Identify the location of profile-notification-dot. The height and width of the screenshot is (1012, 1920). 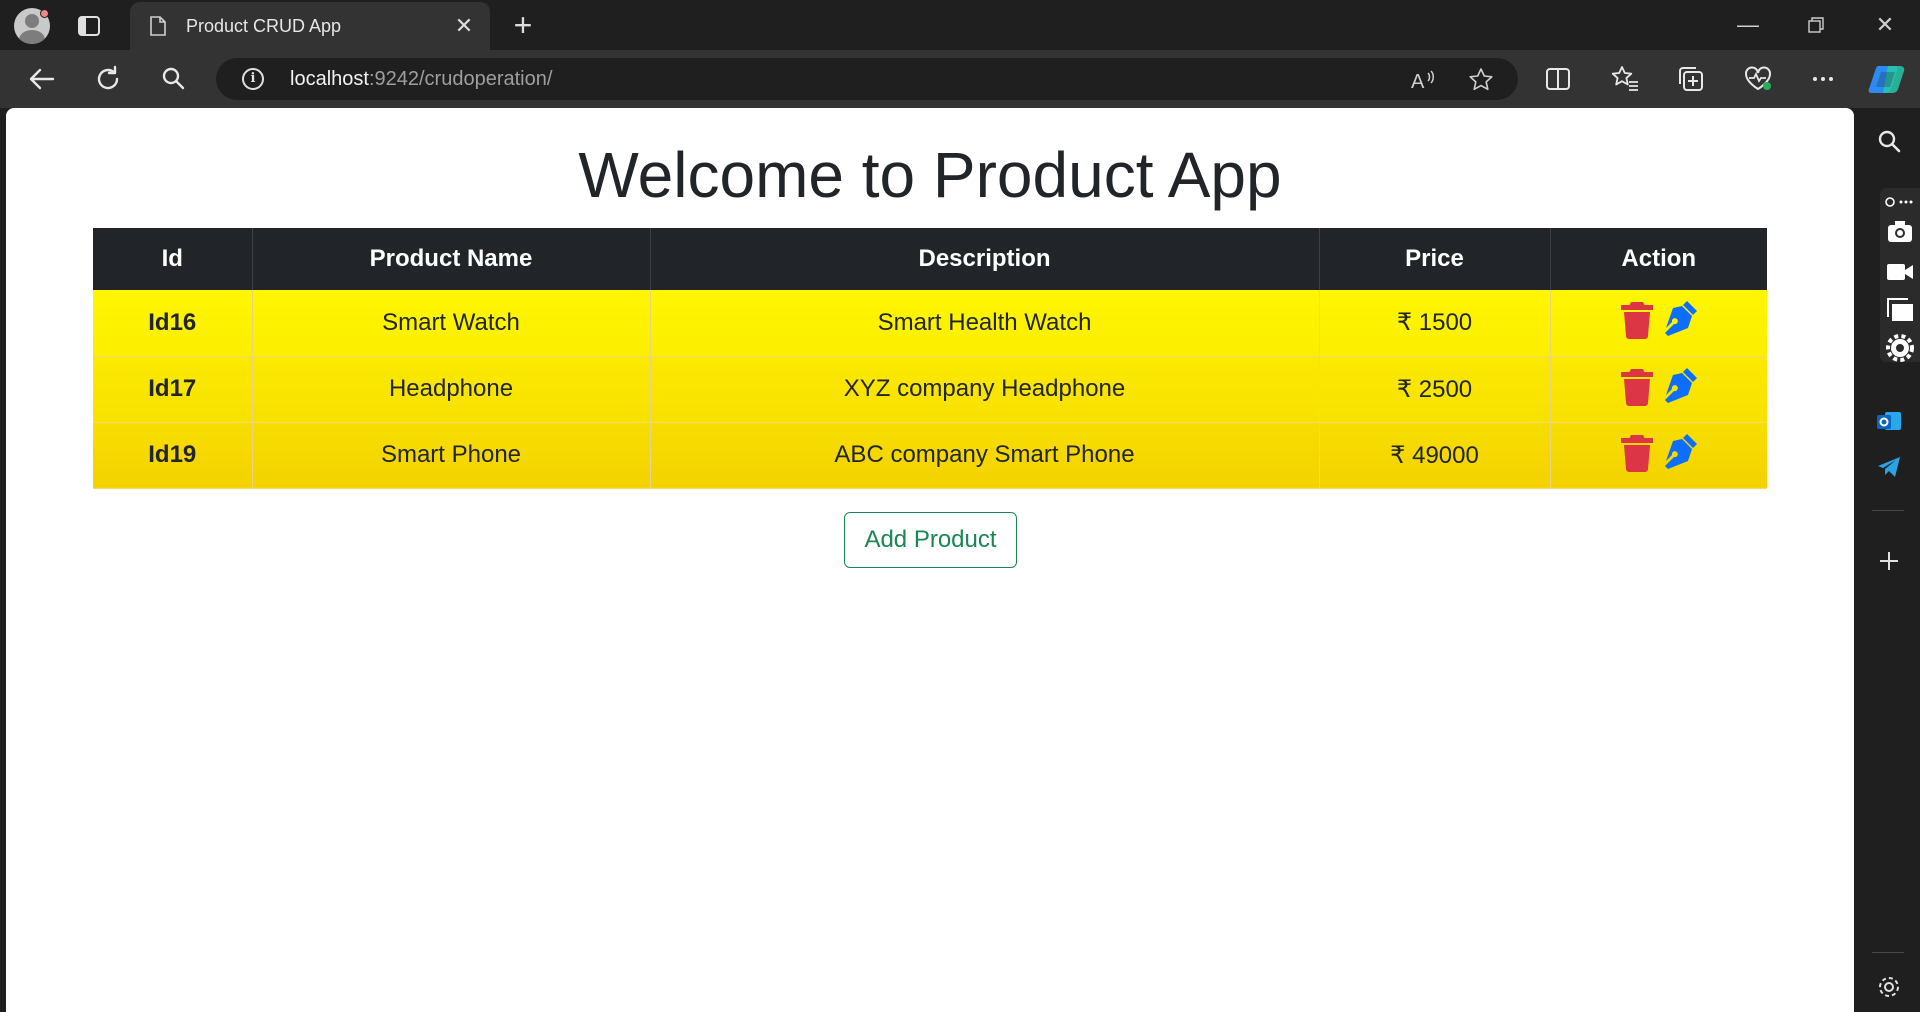
(44, 13).